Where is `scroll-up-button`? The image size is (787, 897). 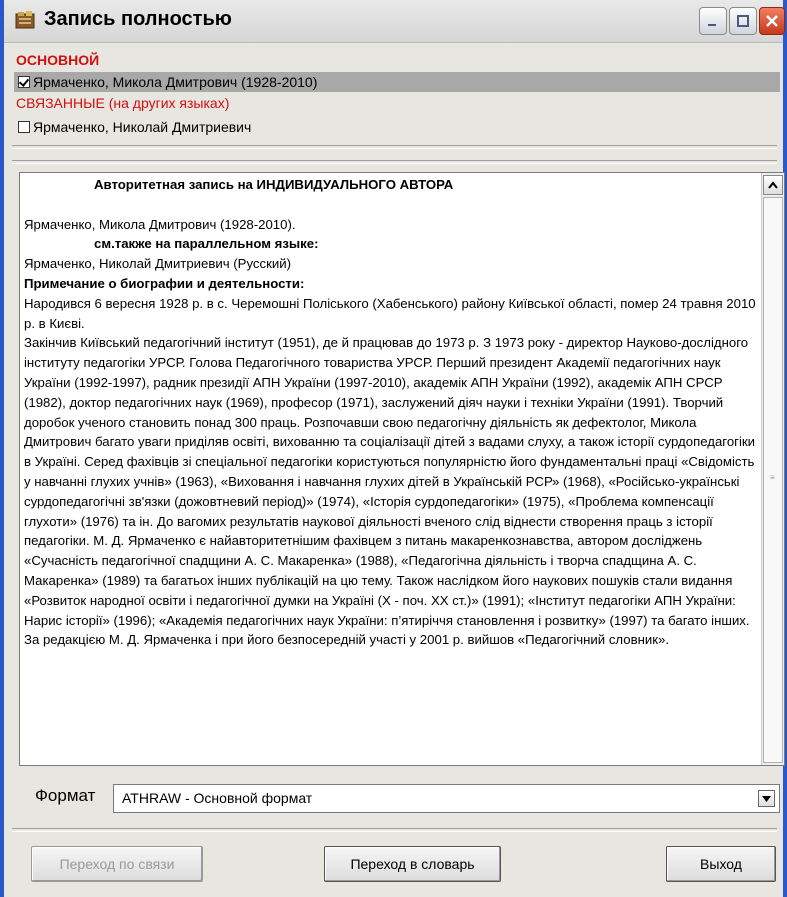
scroll-up-button is located at coordinates (773, 185).